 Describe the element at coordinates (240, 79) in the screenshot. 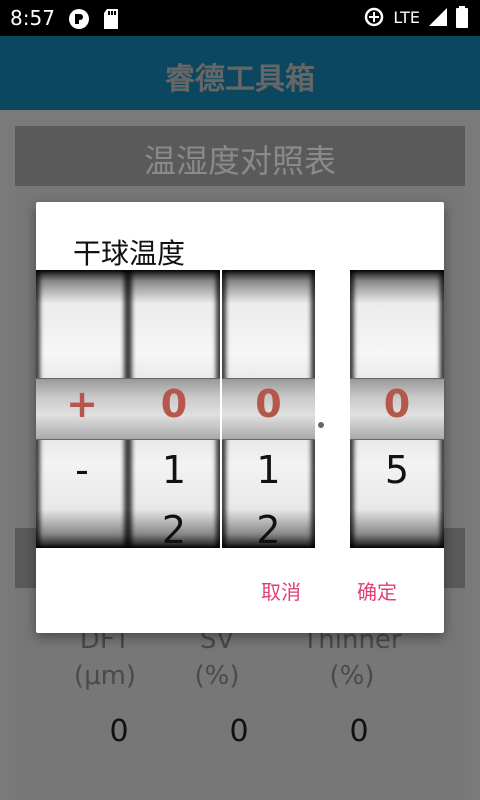

I see `app-title: 睿德工具箱` at that location.